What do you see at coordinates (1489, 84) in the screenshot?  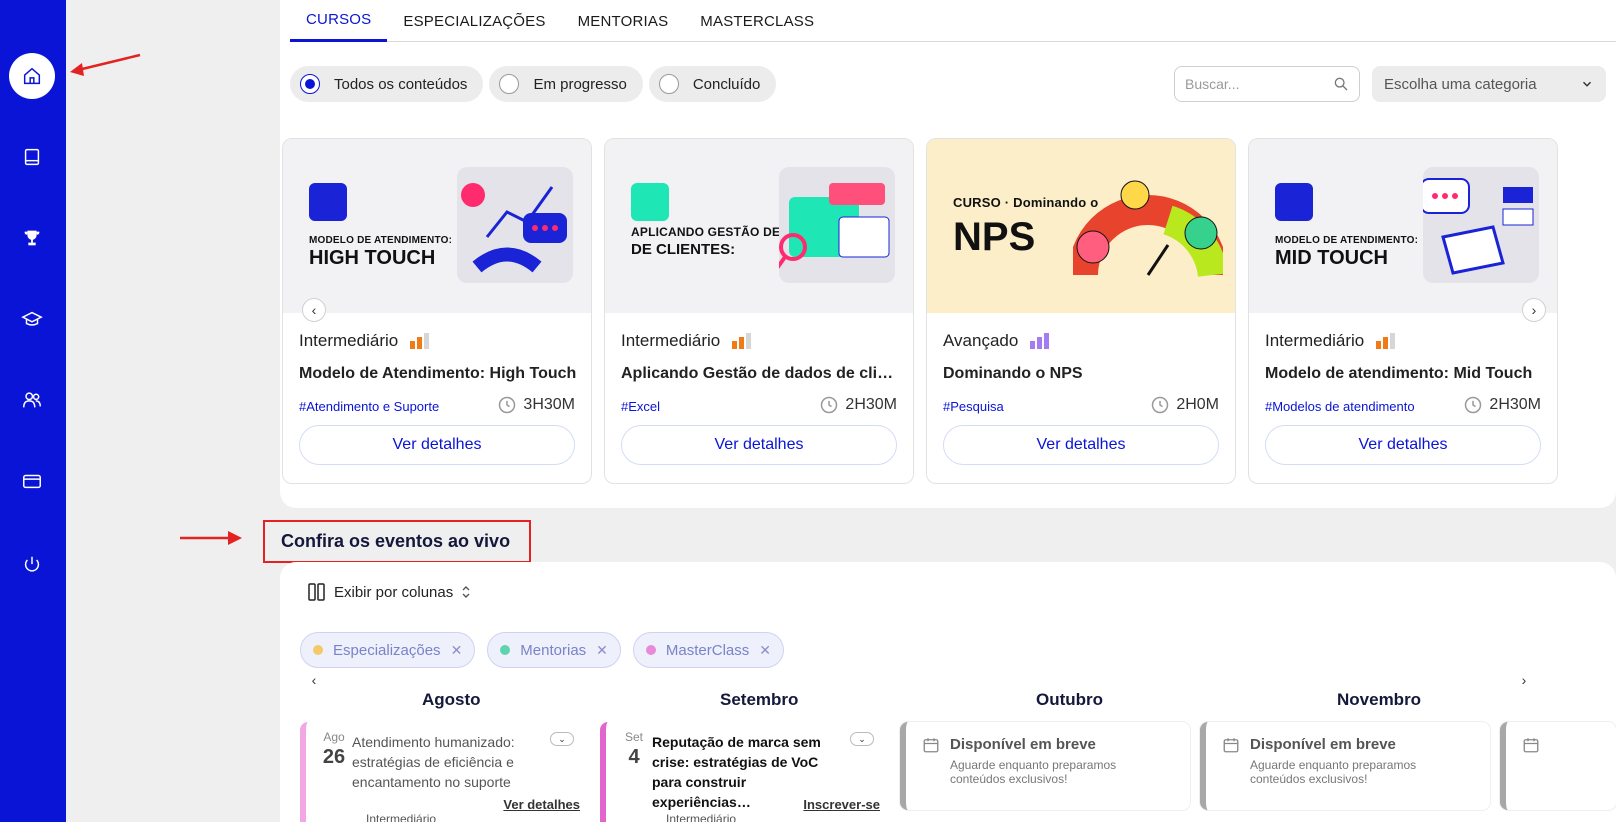 I see `category-select: Escolha uma categoria` at bounding box center [1489, 84].